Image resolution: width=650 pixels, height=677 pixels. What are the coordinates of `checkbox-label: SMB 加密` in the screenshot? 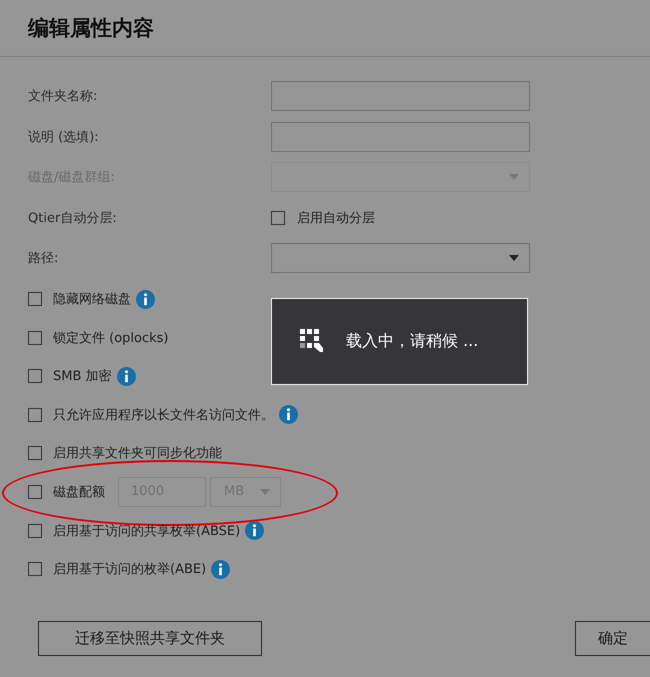 It's located at (82, 377).